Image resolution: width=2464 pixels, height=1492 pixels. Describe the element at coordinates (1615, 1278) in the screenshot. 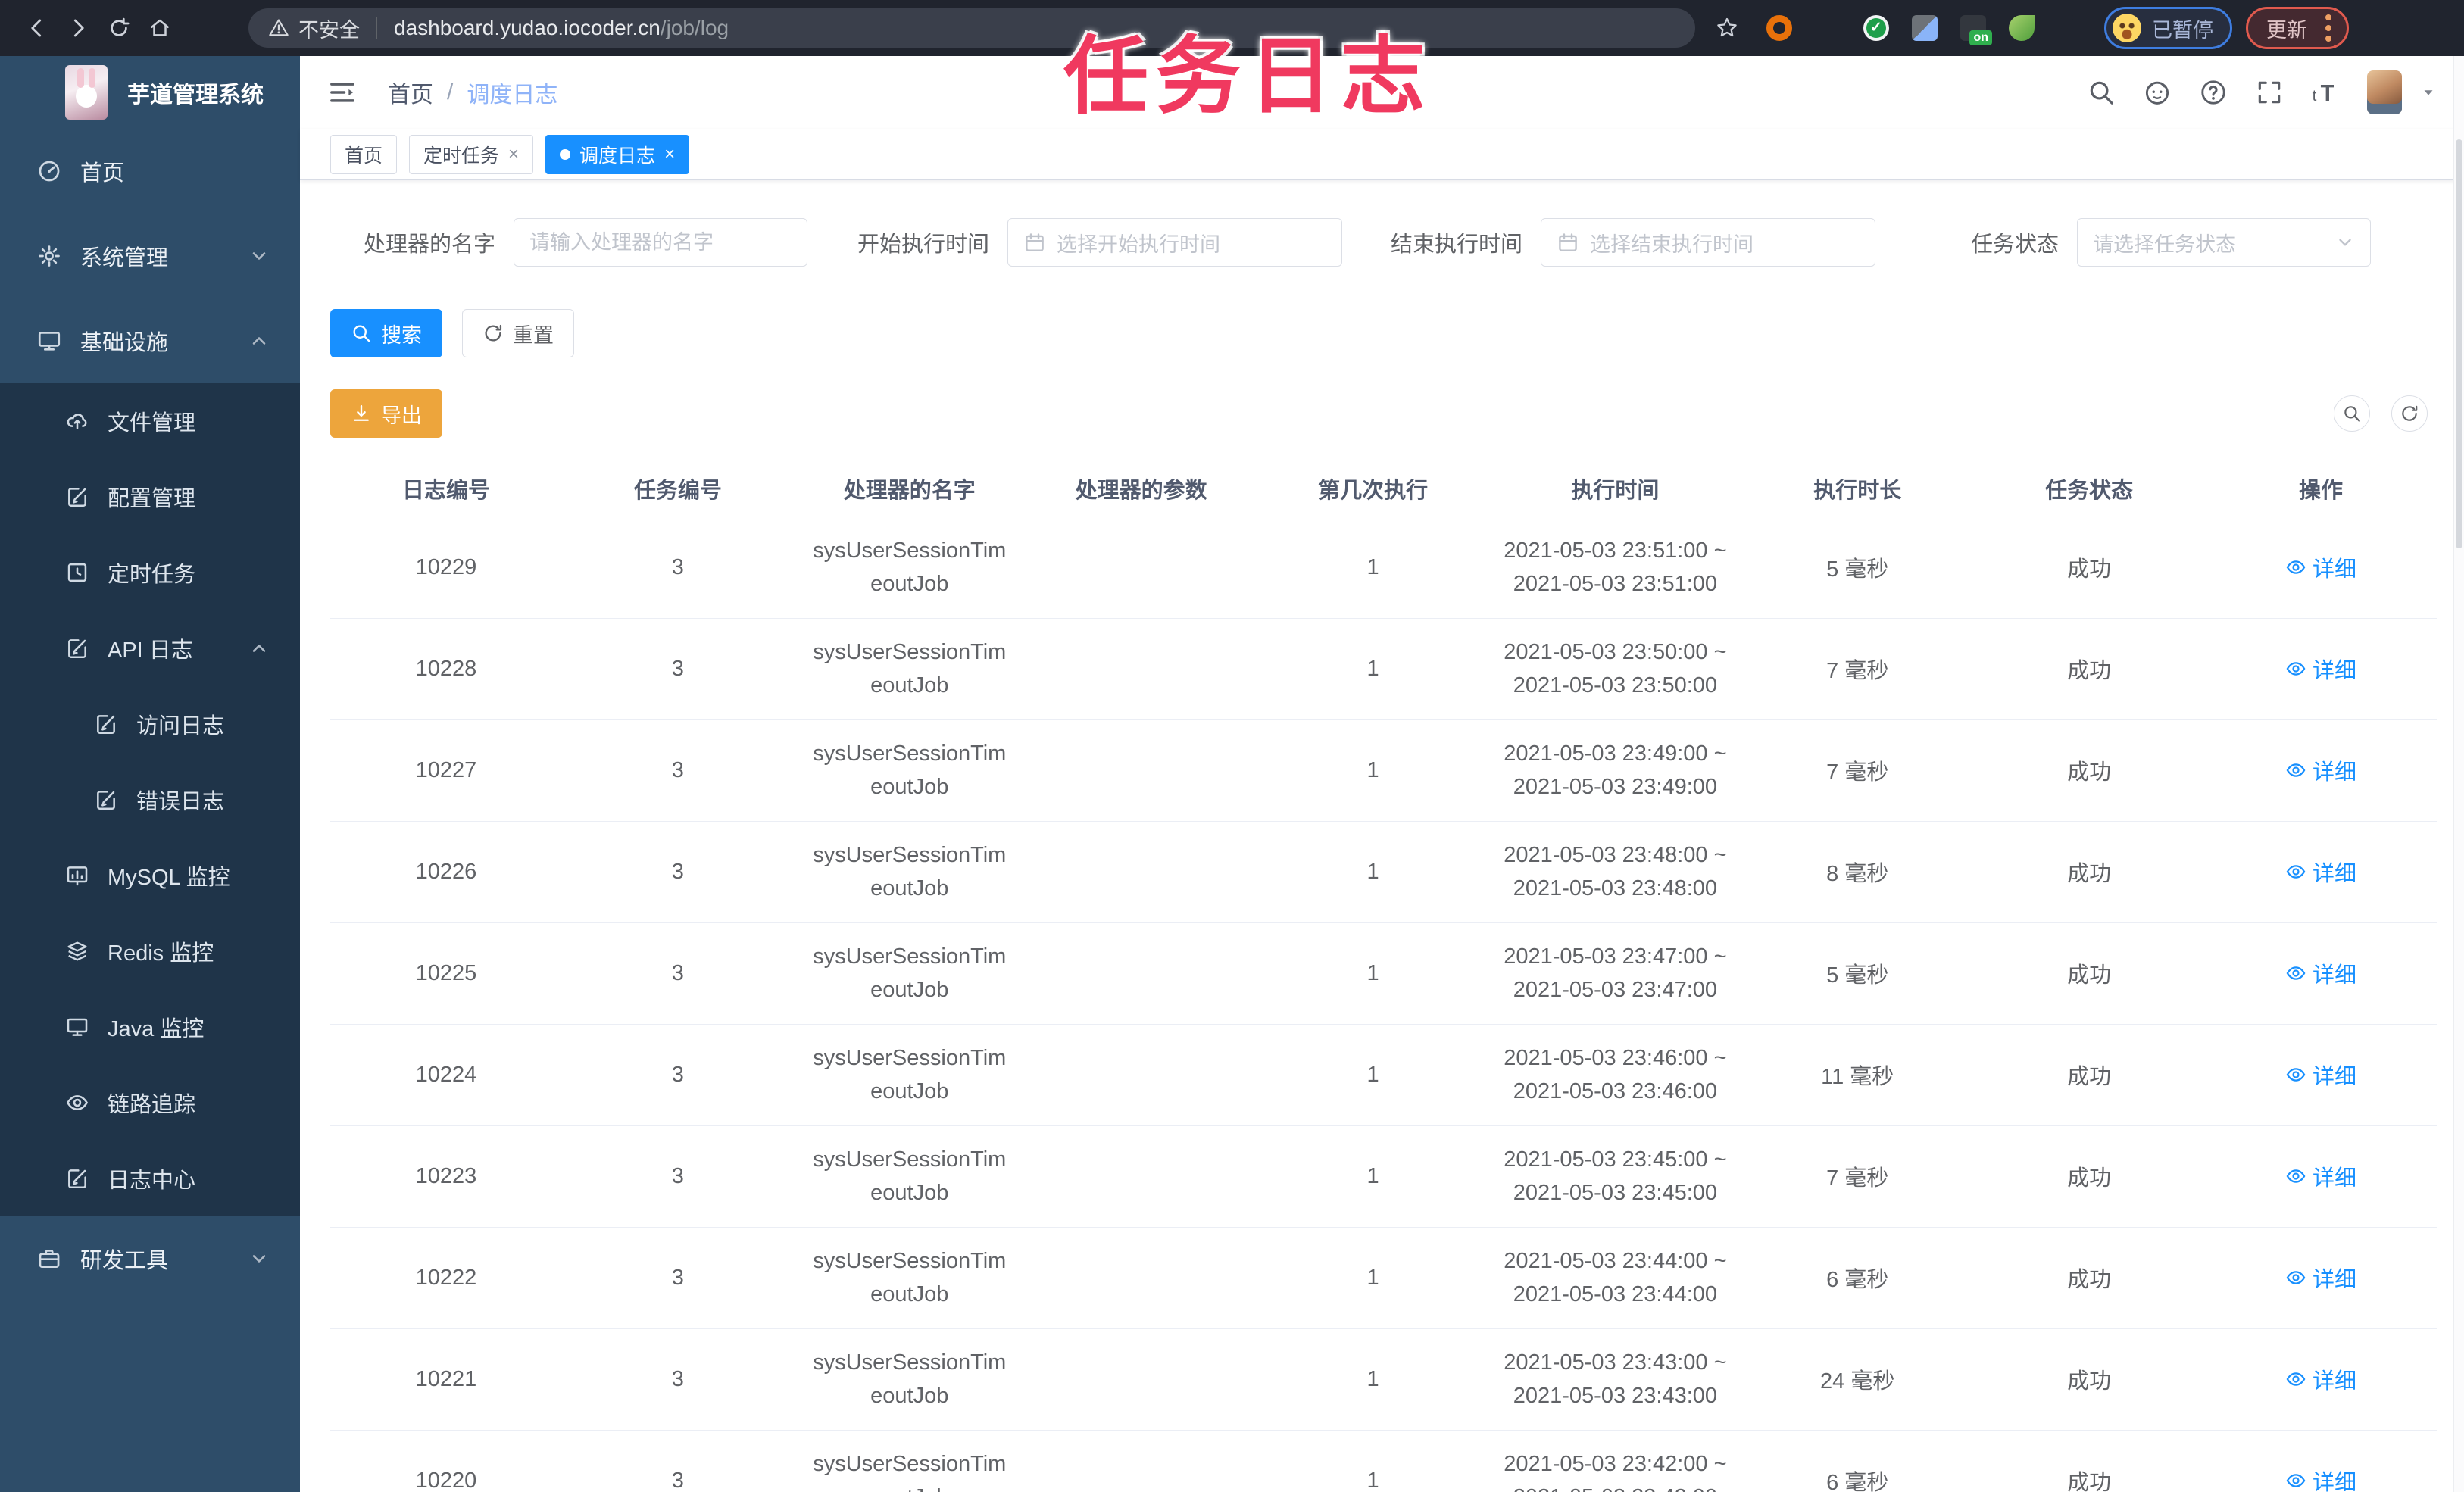

I see `cell-execute-time: 2021-05-03 23:44:00 ~2021-05-03 23:44:00` at that location.